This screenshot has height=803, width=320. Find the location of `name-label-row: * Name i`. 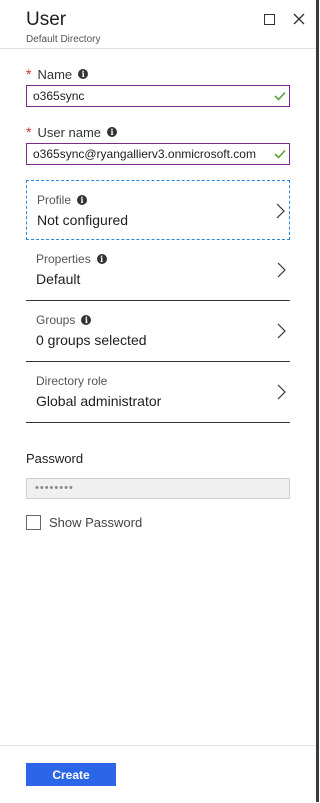

name-label-row: * Name i is located at coordinates (57, 74).